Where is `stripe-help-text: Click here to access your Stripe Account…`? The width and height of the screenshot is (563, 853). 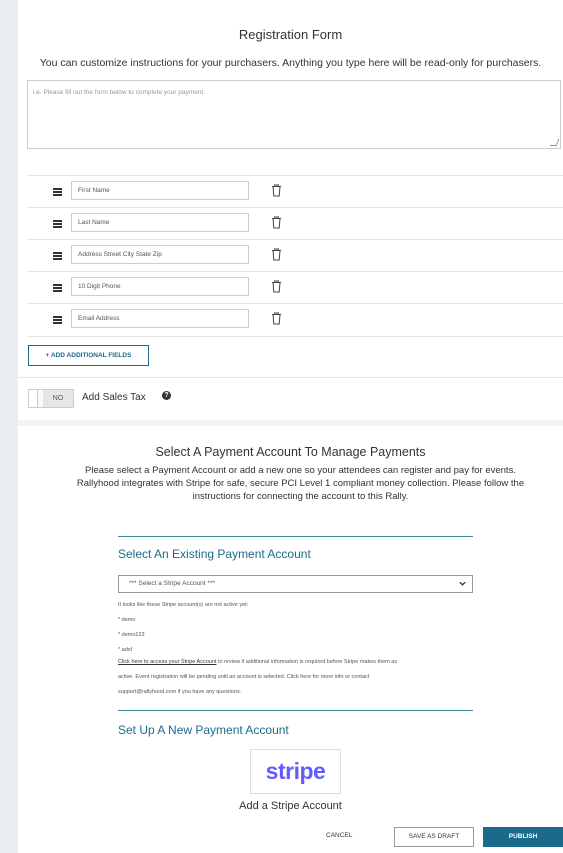
stripe-help-text: Click here to access your Stripe Account… is located at coordinates (257, 662).